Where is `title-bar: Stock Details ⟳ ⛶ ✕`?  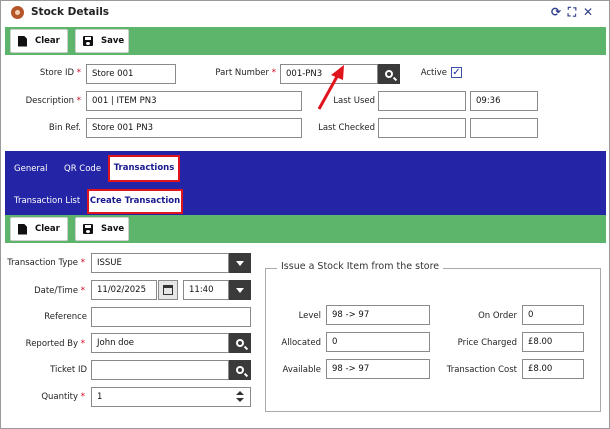 title-bar: Stock Details ⟳ ⛶ ✕ is located at coordinates (303, 13).